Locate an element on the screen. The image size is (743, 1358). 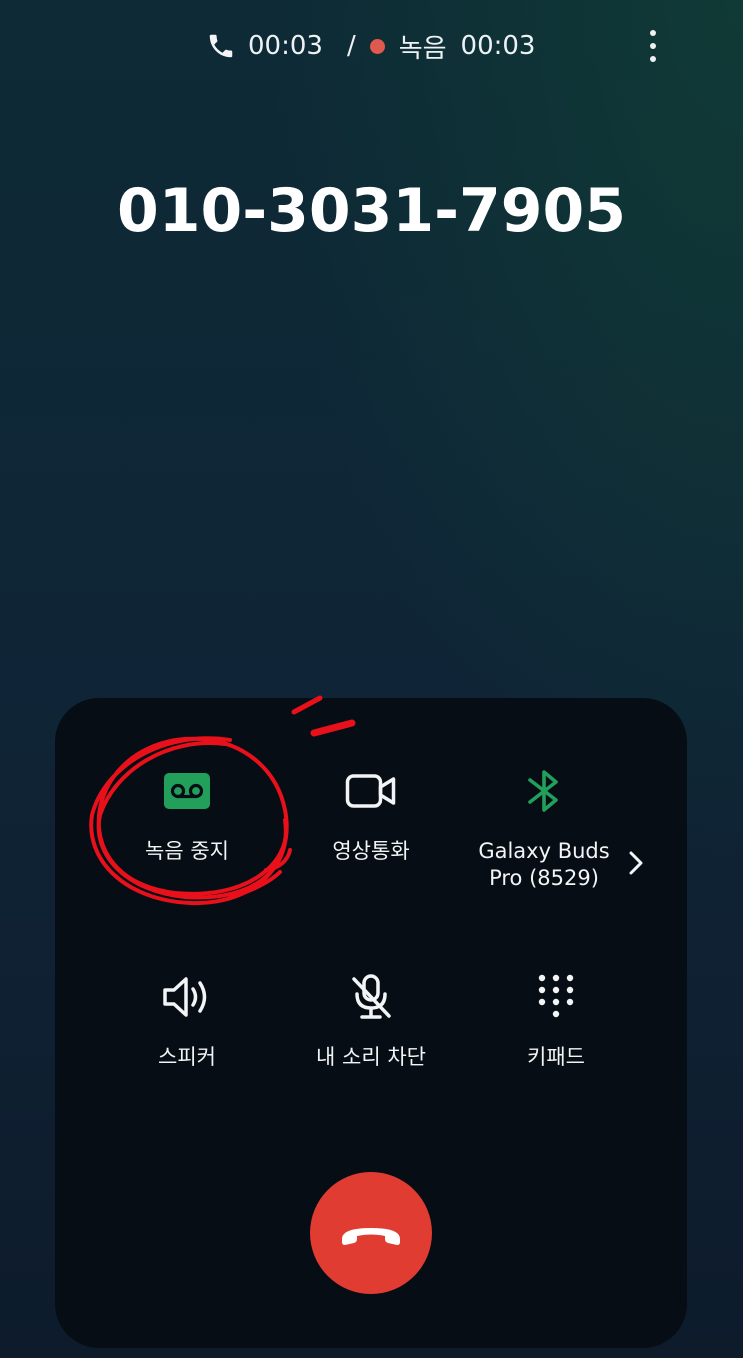
status-bar: 00:03 / 녹음 00:03 is located at coordinates (371, 46).